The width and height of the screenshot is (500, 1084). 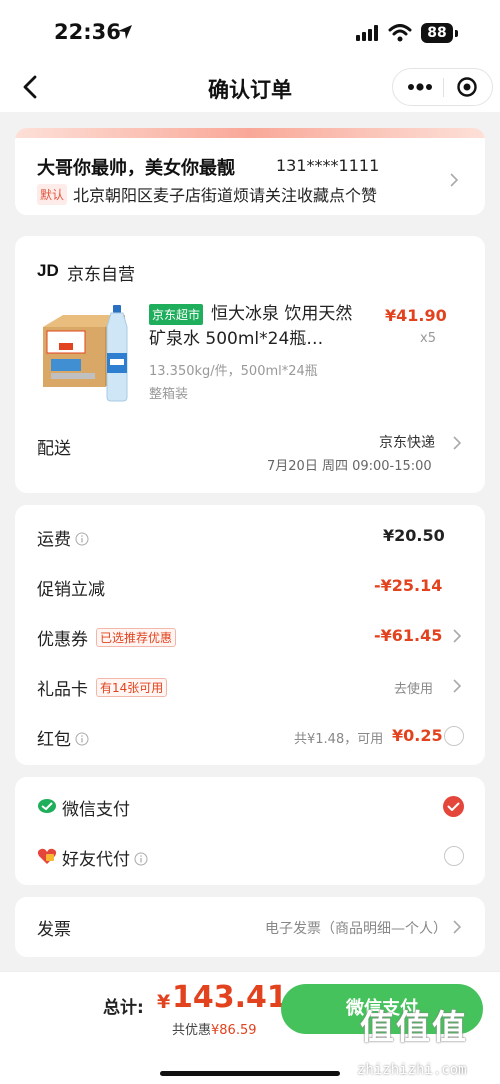 I want to click on friend-pay-row: 好友代付, so click(x=105, y=857).